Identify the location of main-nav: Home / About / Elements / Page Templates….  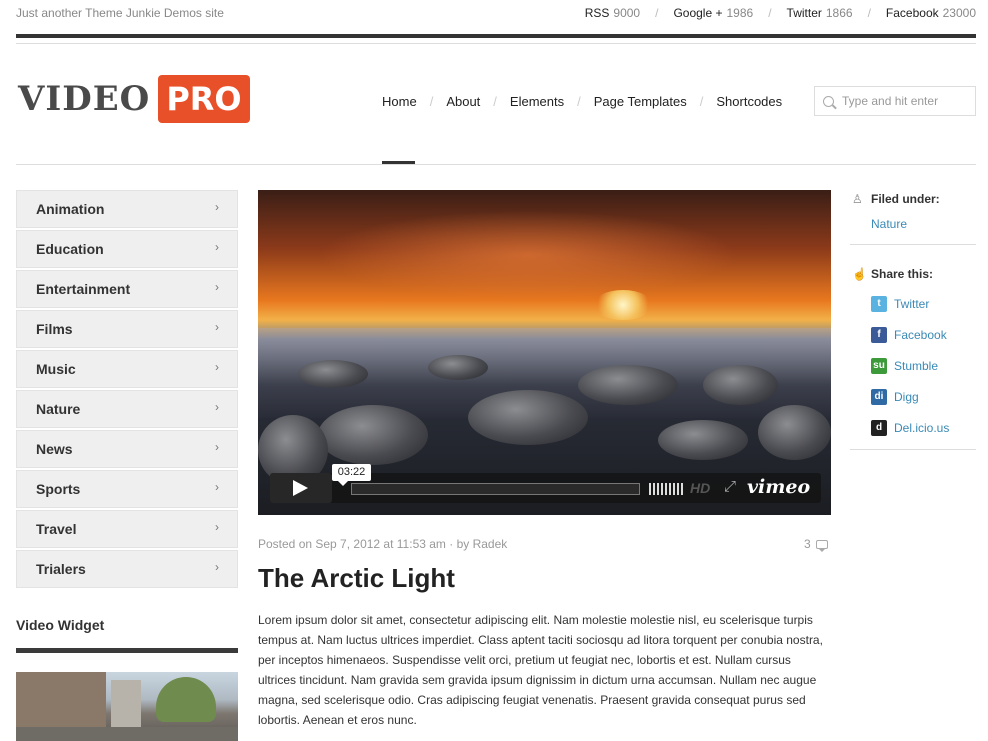
(582, 101).